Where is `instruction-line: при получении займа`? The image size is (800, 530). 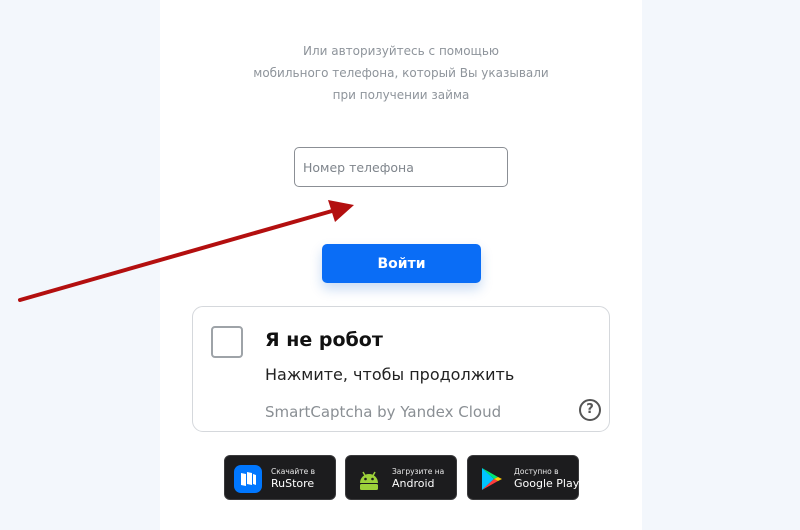
instruction-line: при получении займа is located at coordinates (401, 95).